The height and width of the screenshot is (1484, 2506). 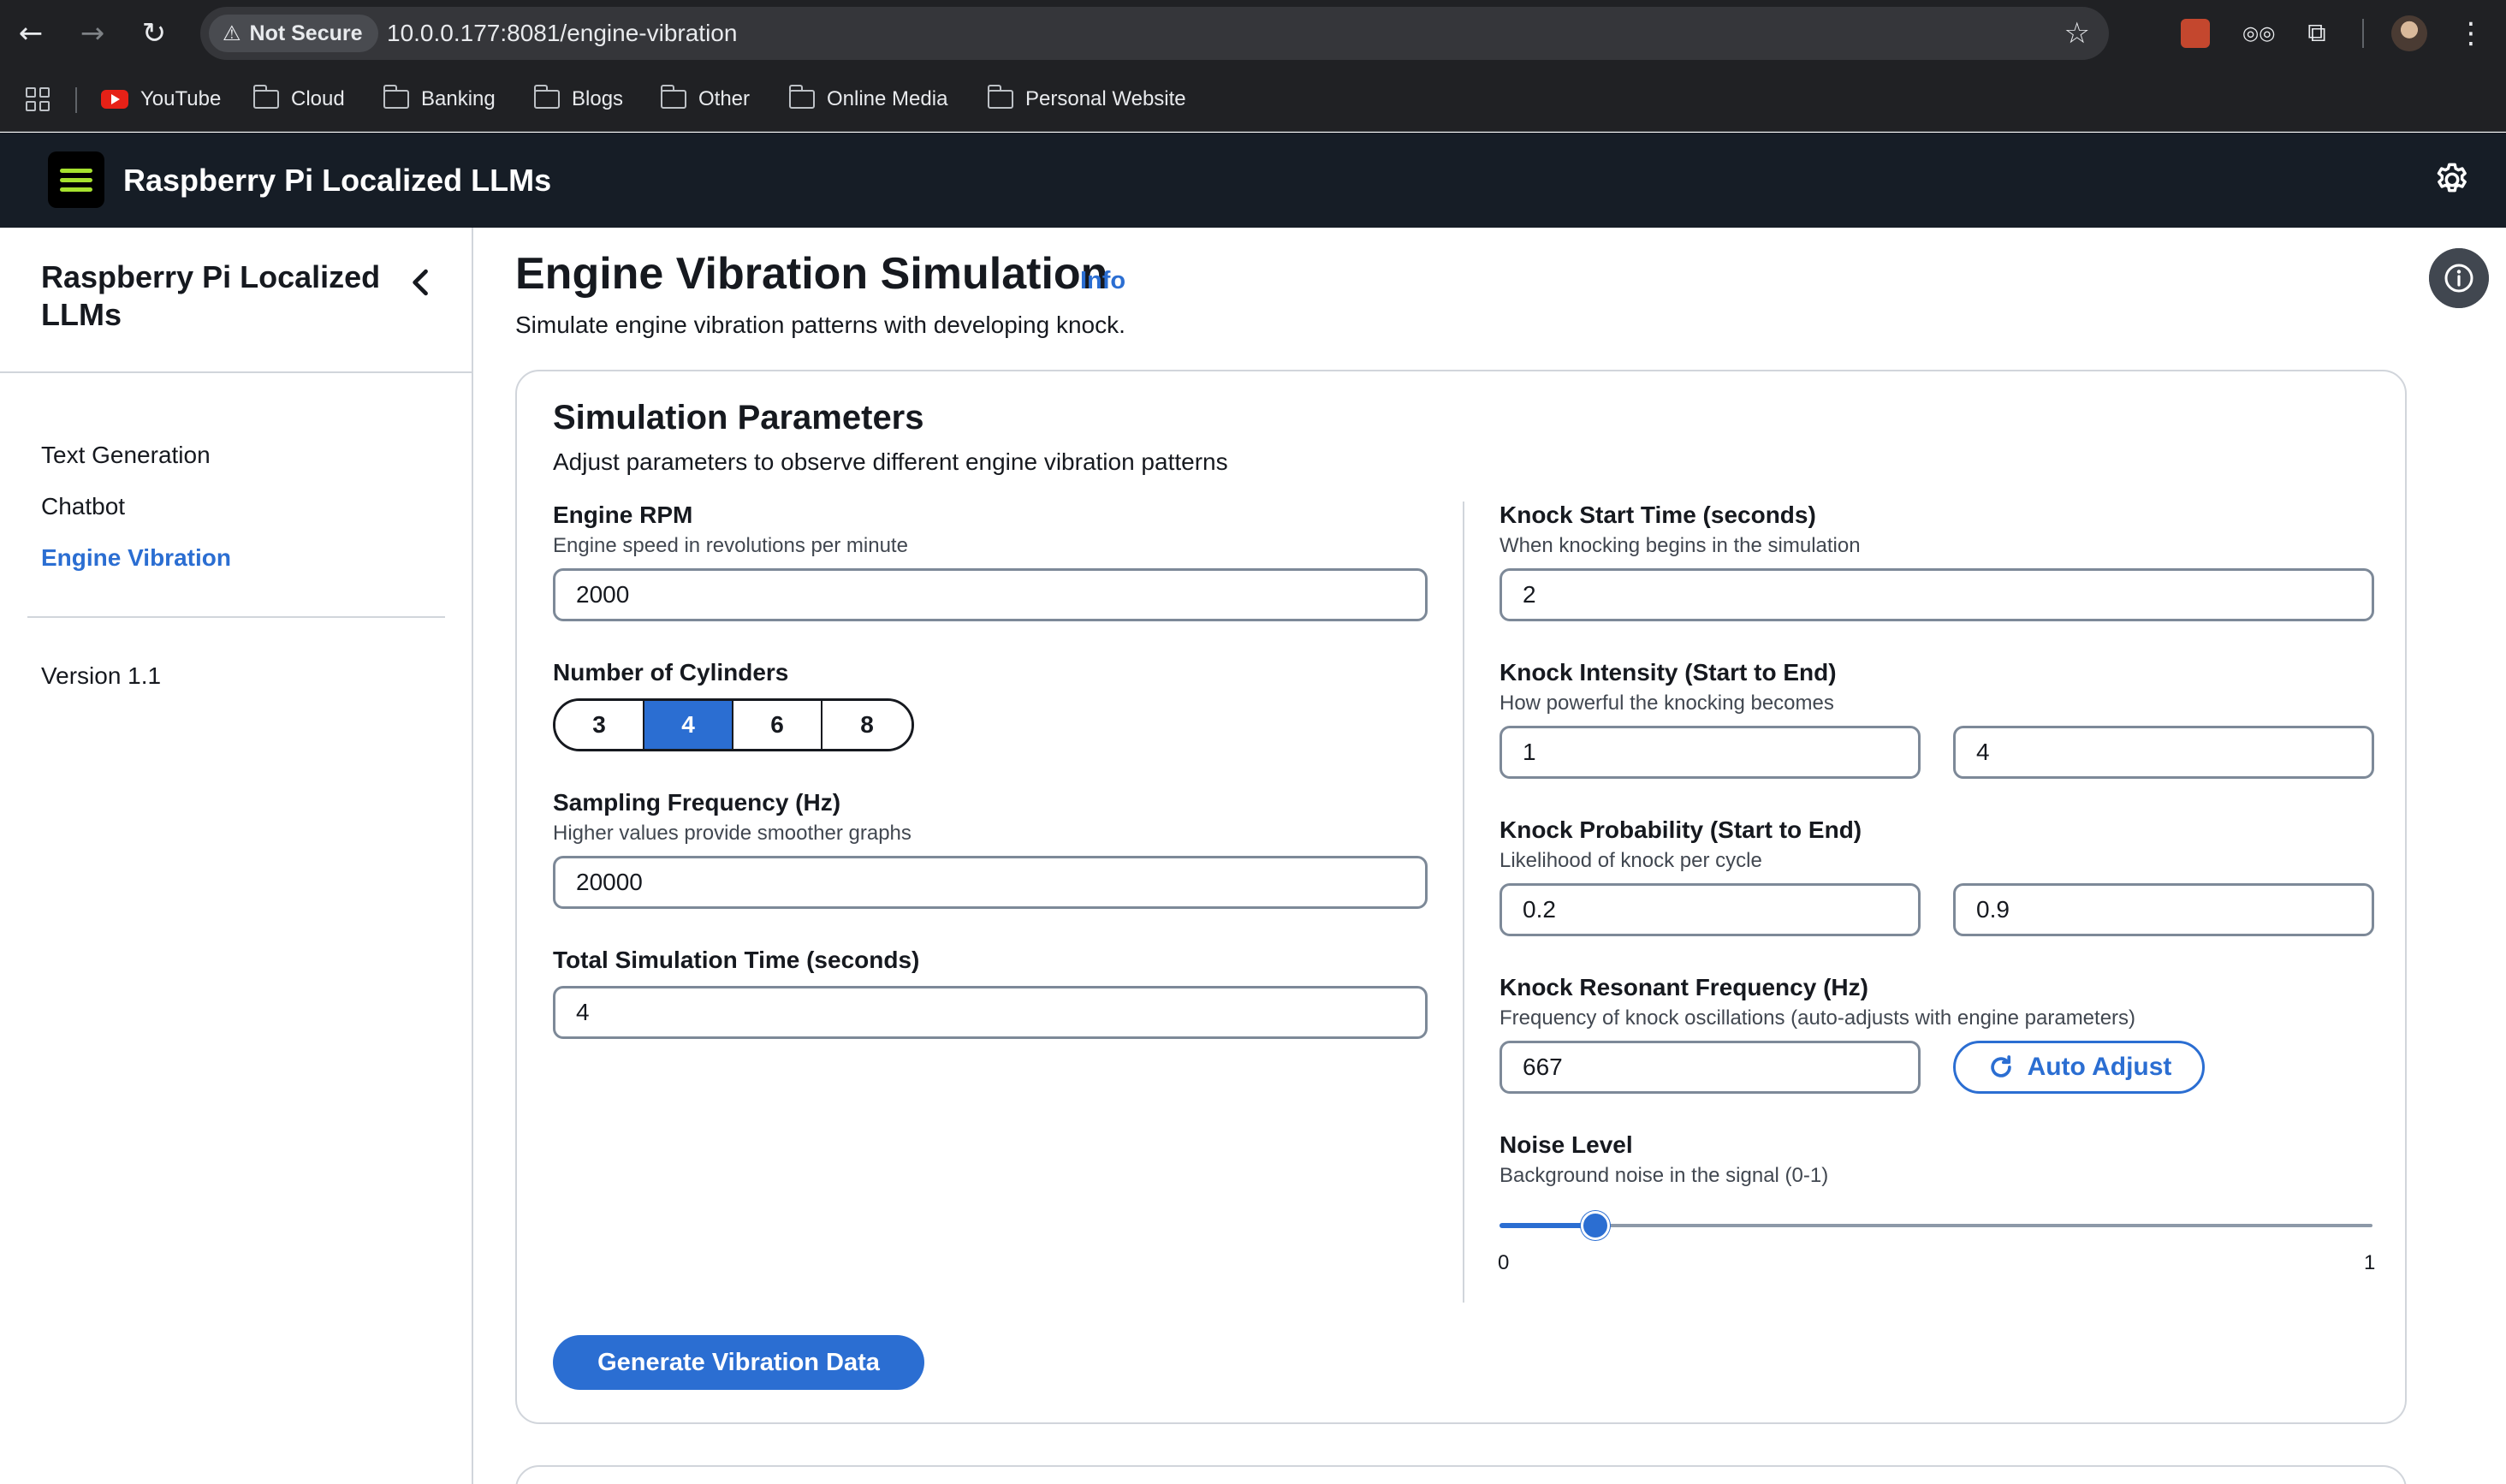 I want to click on engine-rpm-input, so click(x=990, y=595).